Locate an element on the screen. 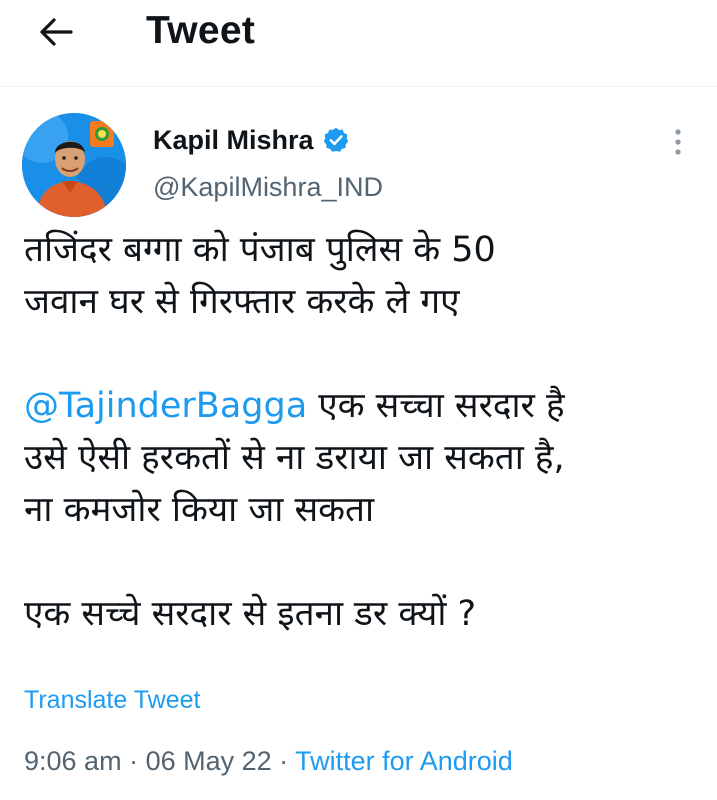 This screenshot has width=717, height=800. back-button is located at coordinates (56, 32).